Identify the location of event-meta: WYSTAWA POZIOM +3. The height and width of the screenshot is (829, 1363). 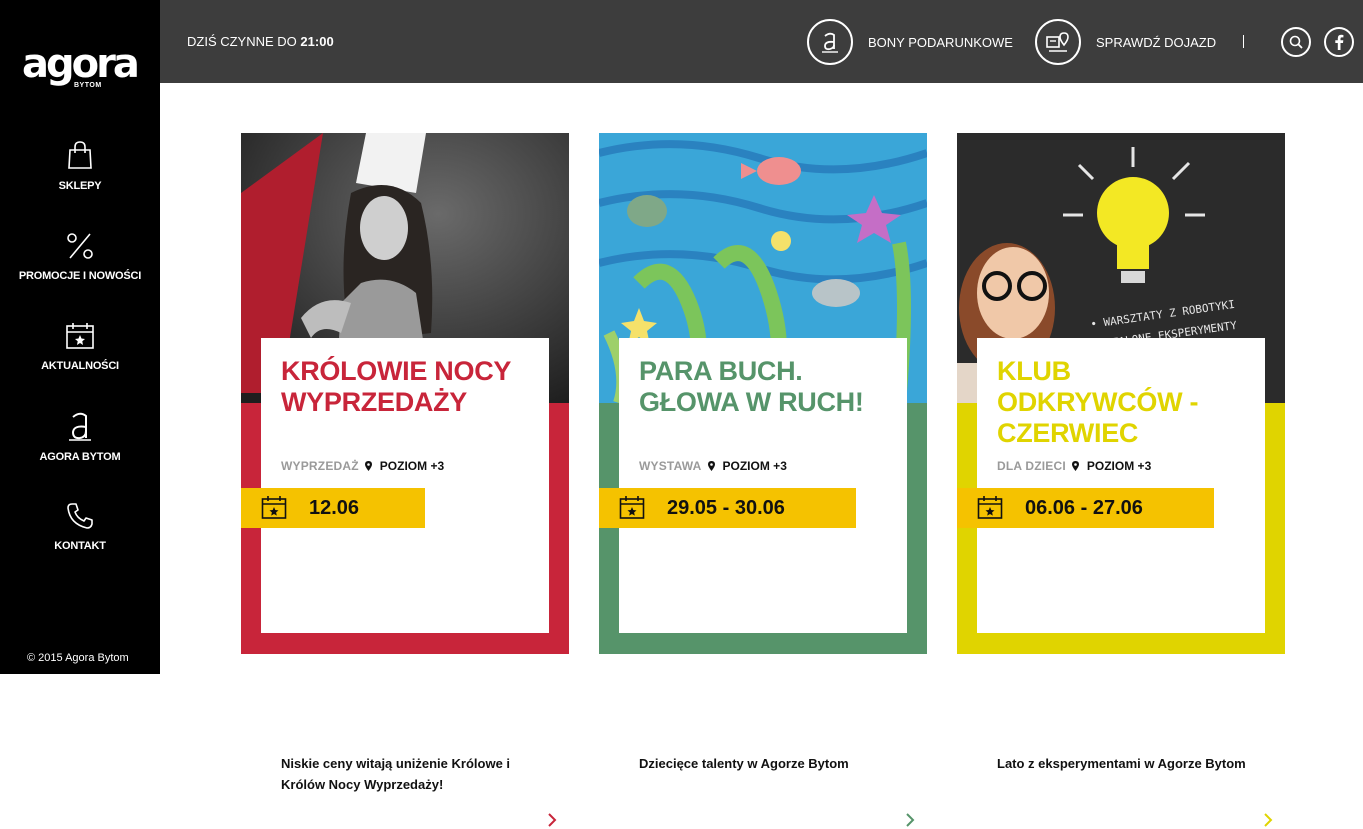
(713, 466).